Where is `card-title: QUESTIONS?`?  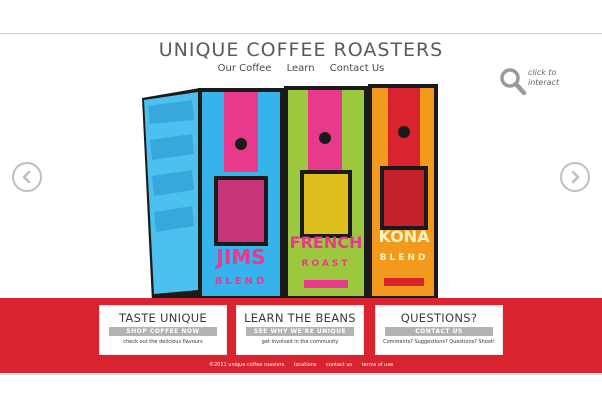 card-title: QUESTIONS? is located at coordinates (439, 318).